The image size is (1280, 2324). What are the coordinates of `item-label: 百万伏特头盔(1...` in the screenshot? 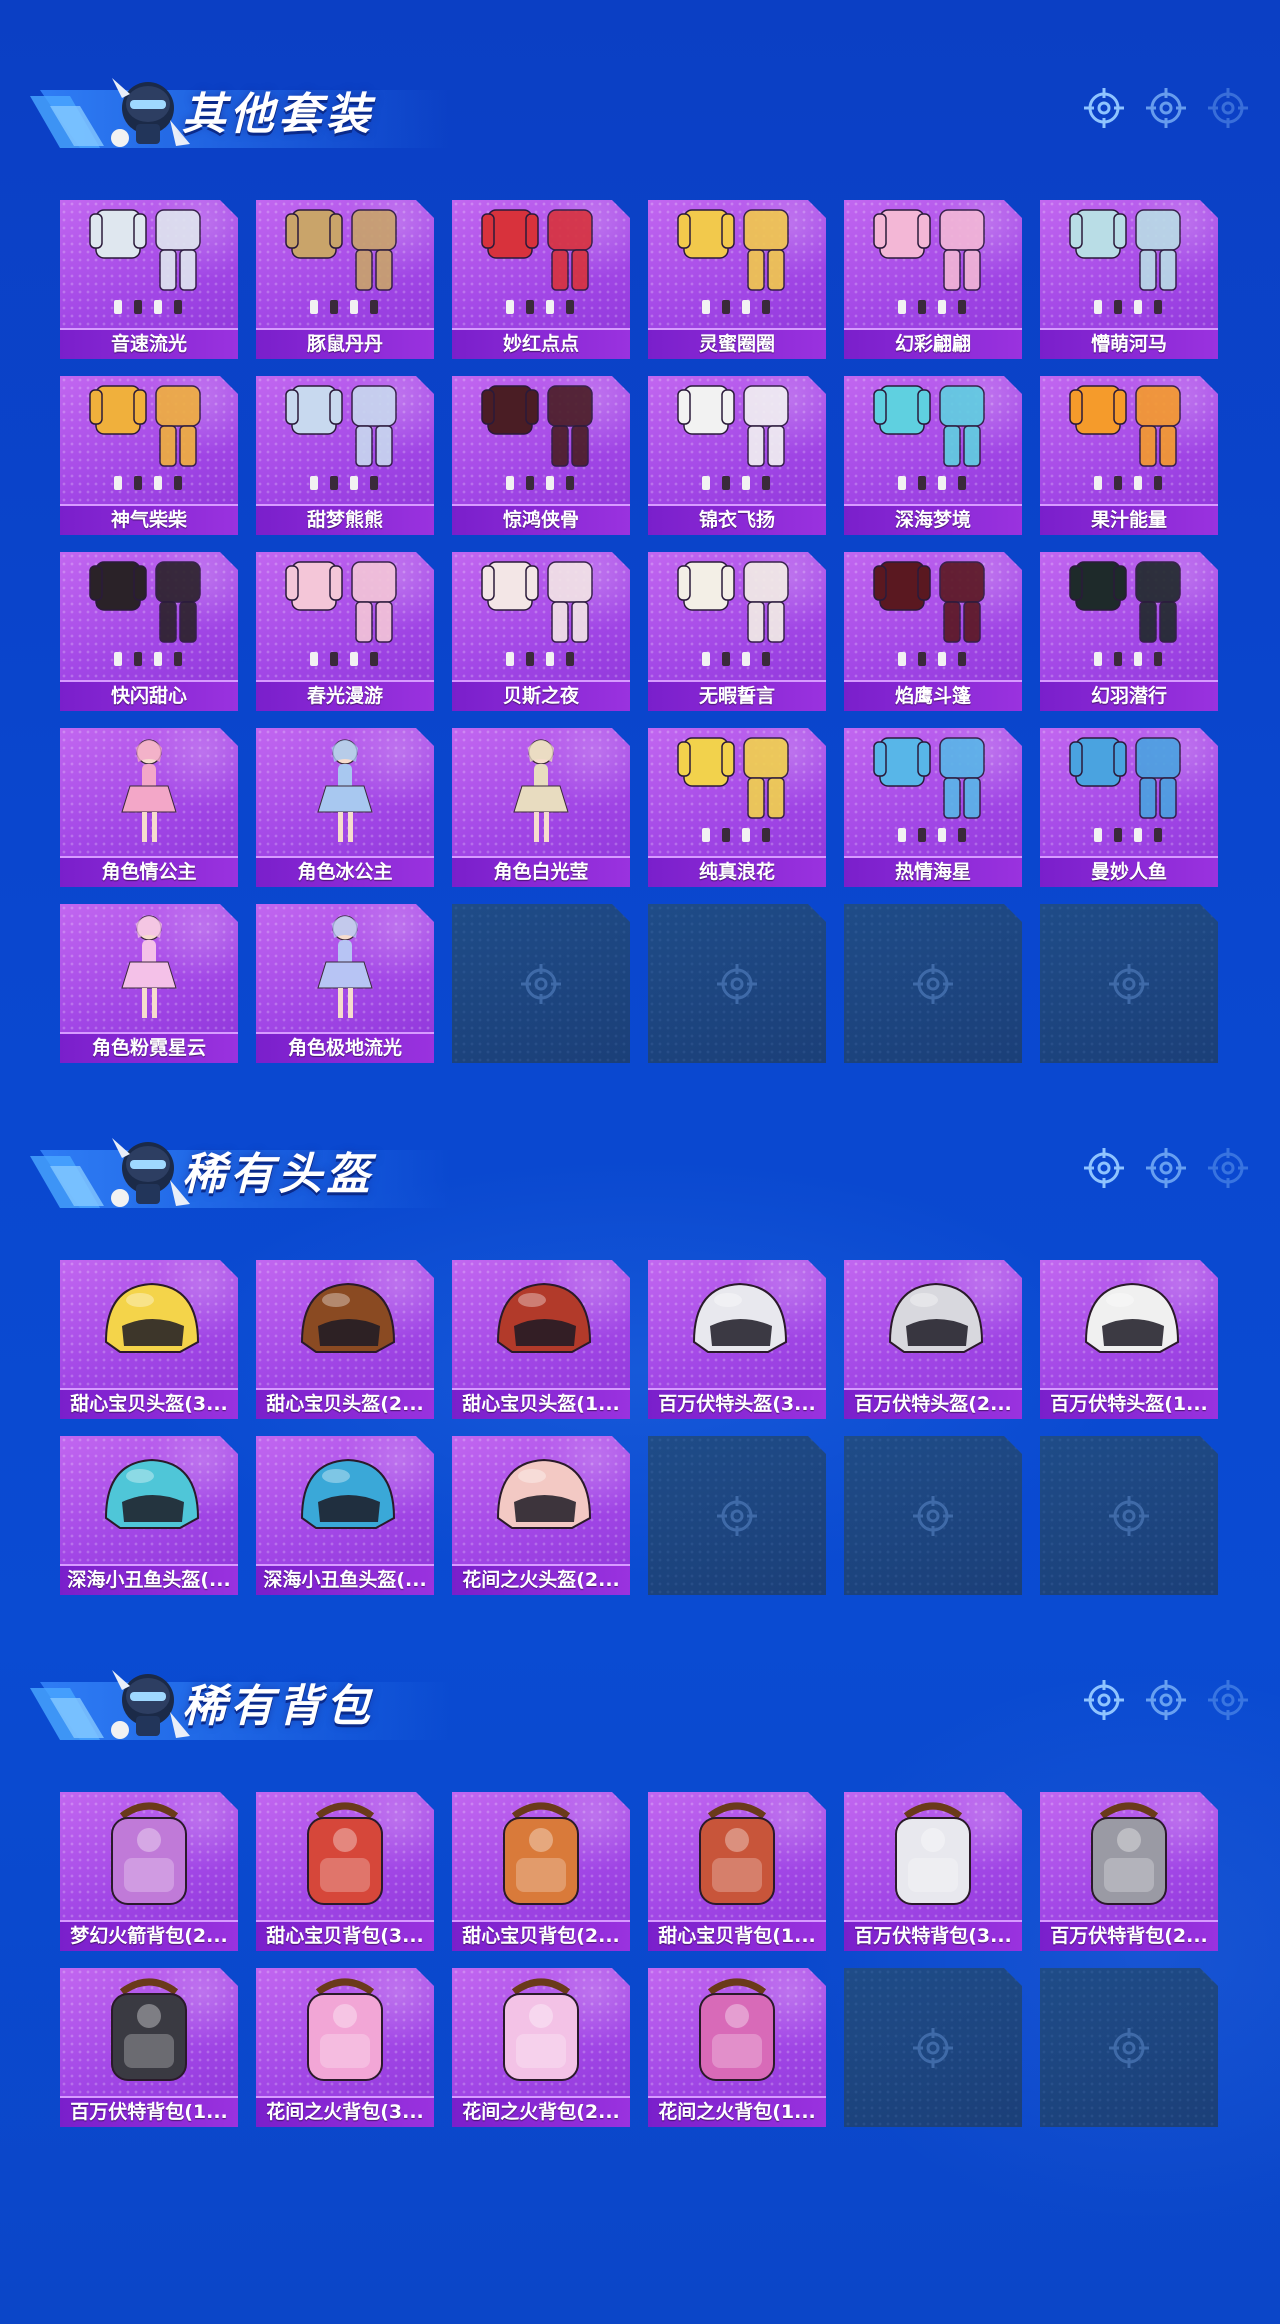 It's located at (1129, 1403).